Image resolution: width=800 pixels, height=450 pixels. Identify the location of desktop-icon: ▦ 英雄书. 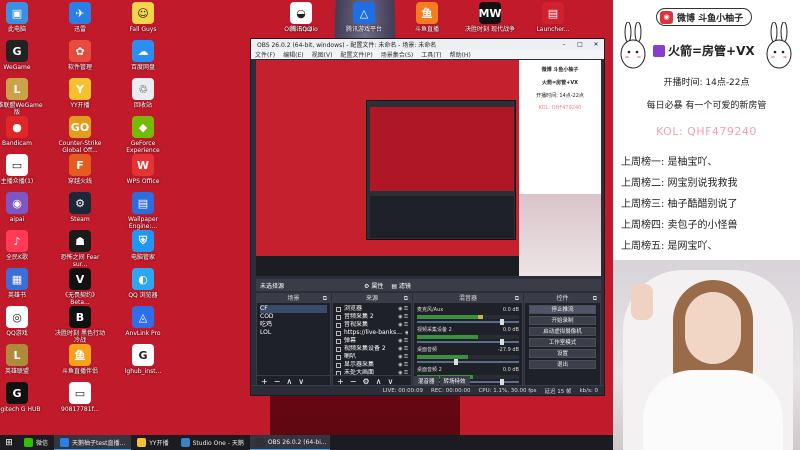
(22, 283).